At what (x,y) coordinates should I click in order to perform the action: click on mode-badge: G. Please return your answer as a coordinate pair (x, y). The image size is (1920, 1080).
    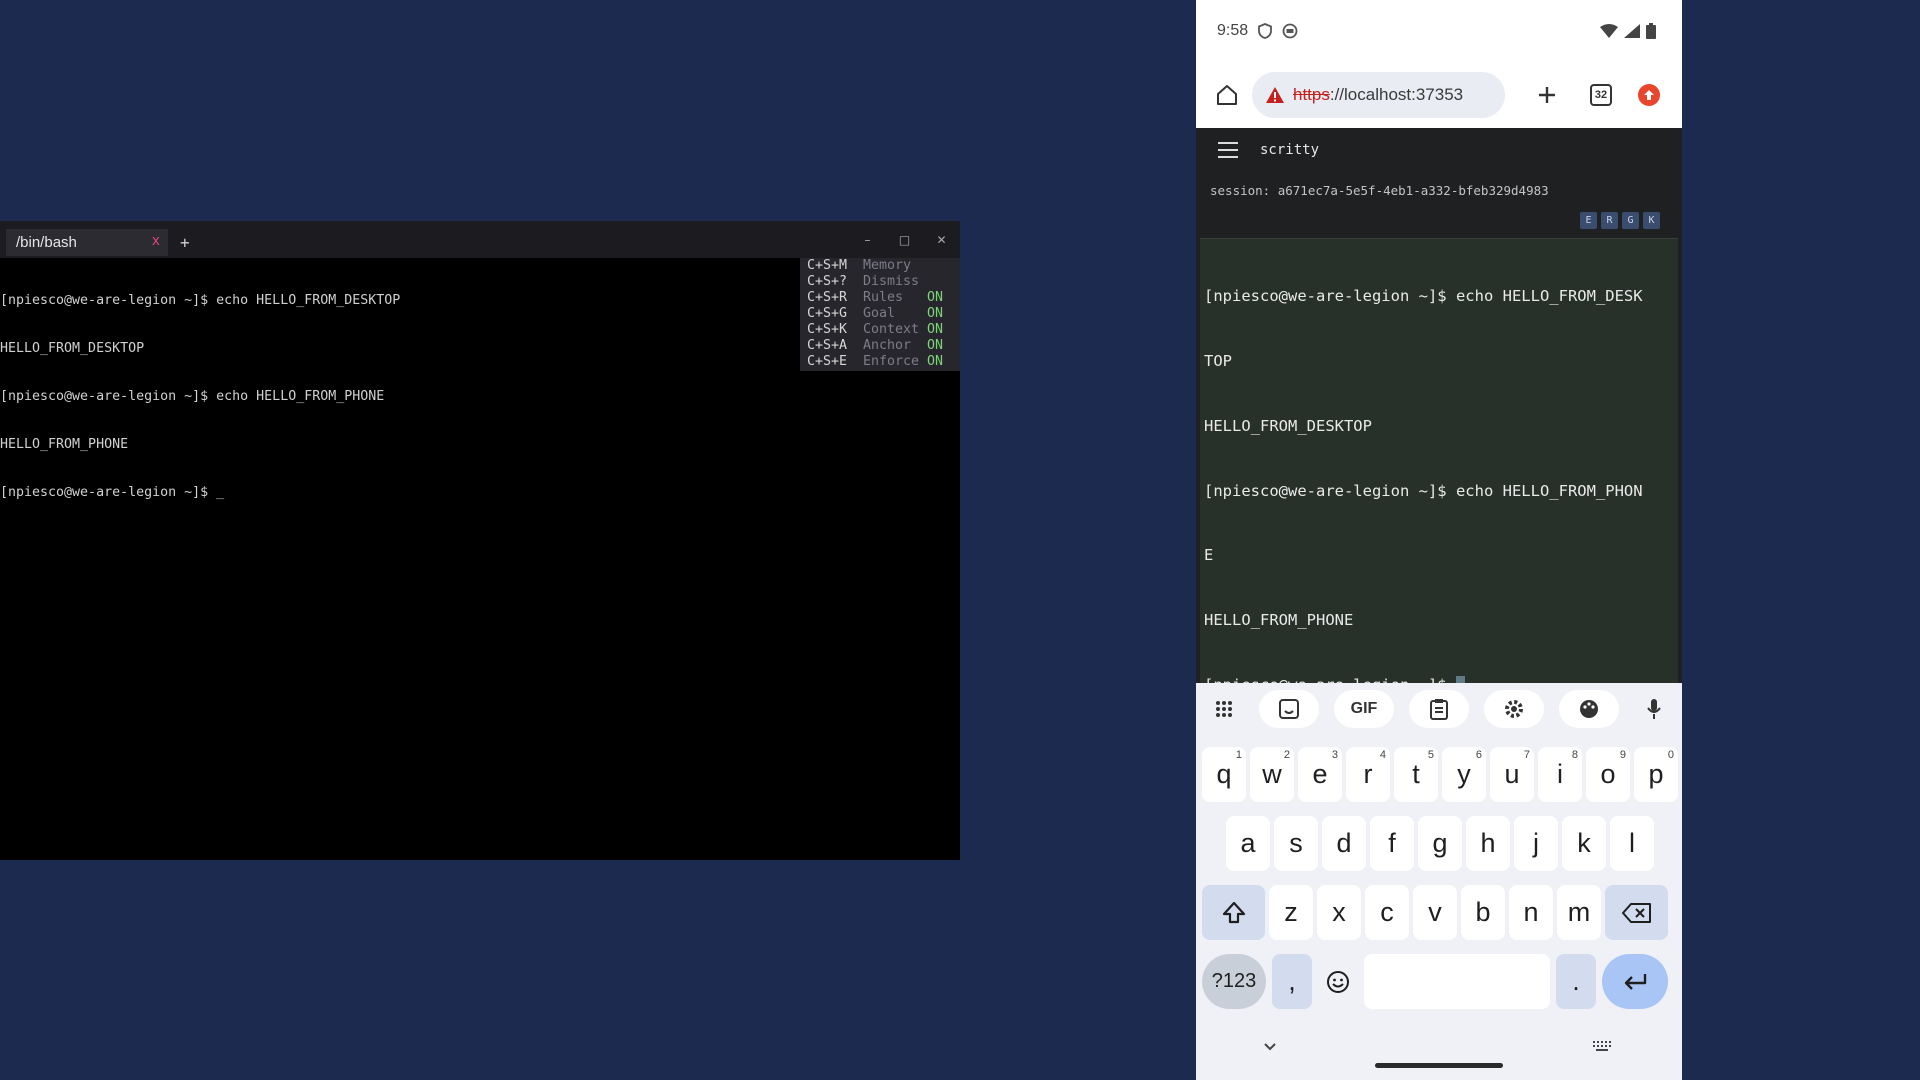
    Looking at the image, I should click on (1630, 220).